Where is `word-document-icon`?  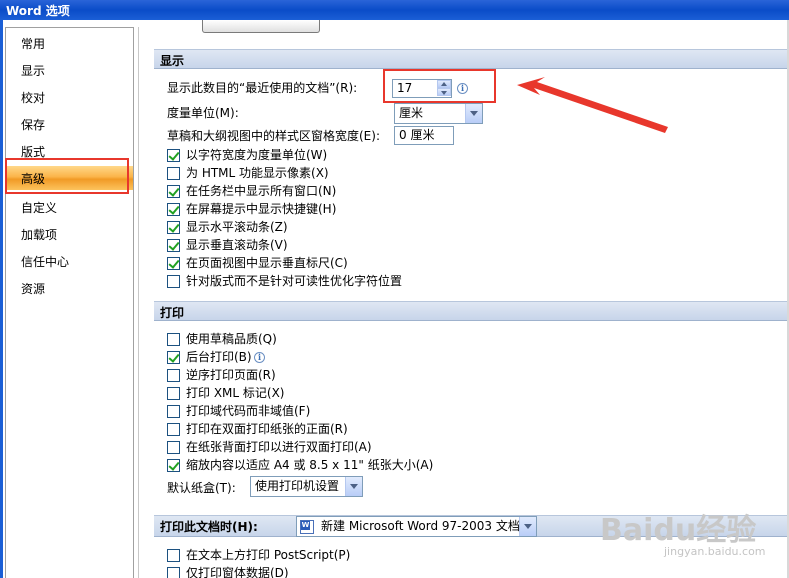
word-document-icon is located at coordinates (307, 527).